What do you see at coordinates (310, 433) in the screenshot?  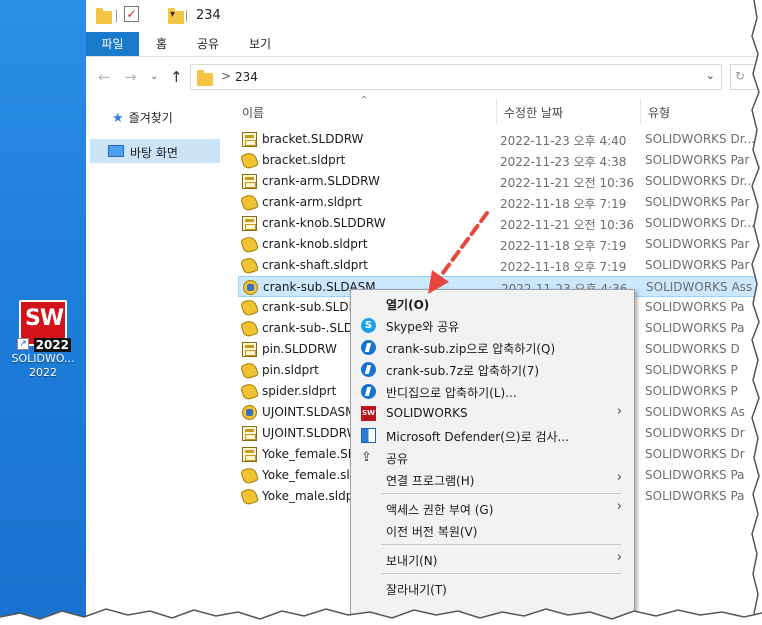 I see `file-name: UJOINT.SLDDRW` at bounding box center [310, 433].